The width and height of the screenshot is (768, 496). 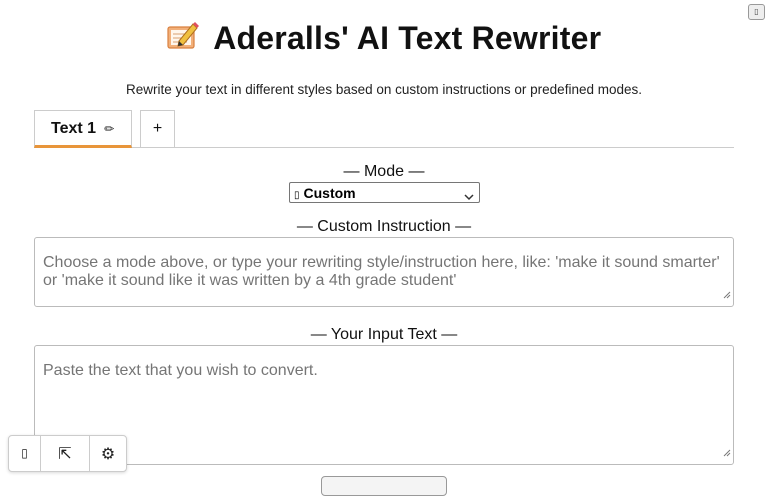 I want to click on input-text-placeholder: Paste the text that you wish to convert., so click(x=180, y=370).